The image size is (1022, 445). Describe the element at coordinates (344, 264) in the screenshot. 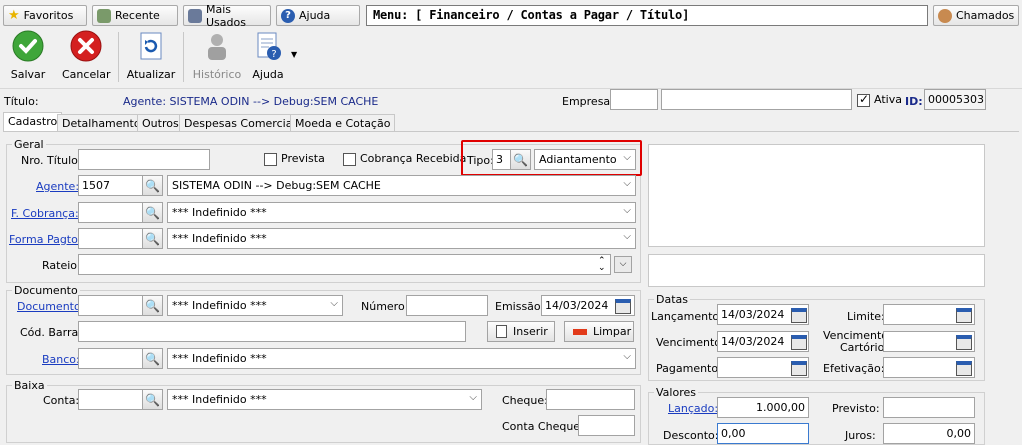

I see `rateio-input` at that location.